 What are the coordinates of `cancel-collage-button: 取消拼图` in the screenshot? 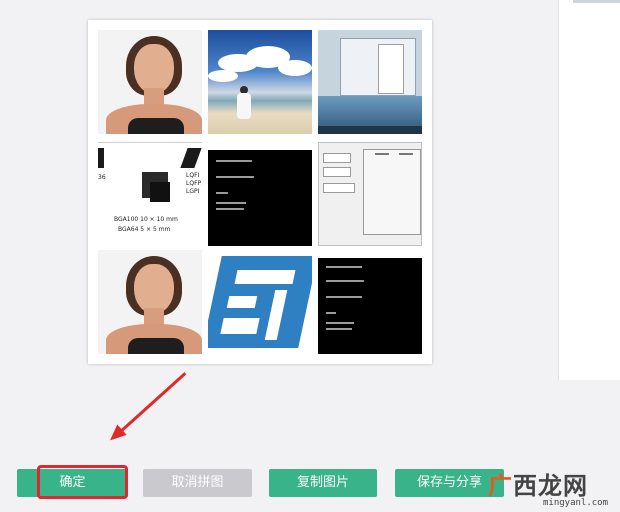 It's located at (197, 483).